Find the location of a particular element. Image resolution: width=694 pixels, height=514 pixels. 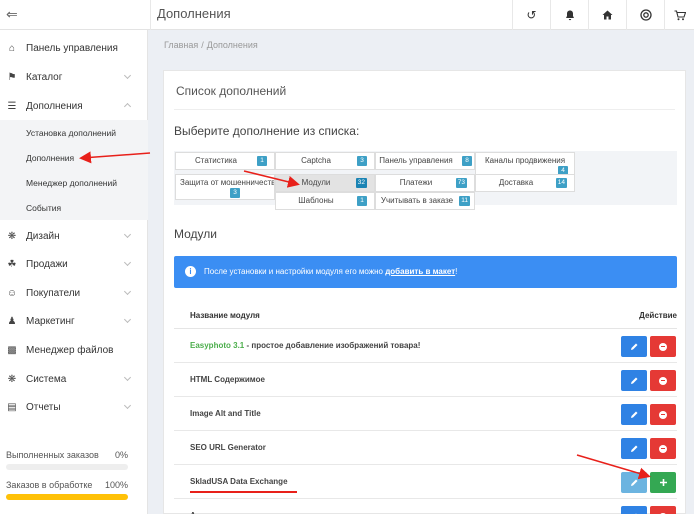

category-modules: Модули 32 is located at coordinates (325, 183).